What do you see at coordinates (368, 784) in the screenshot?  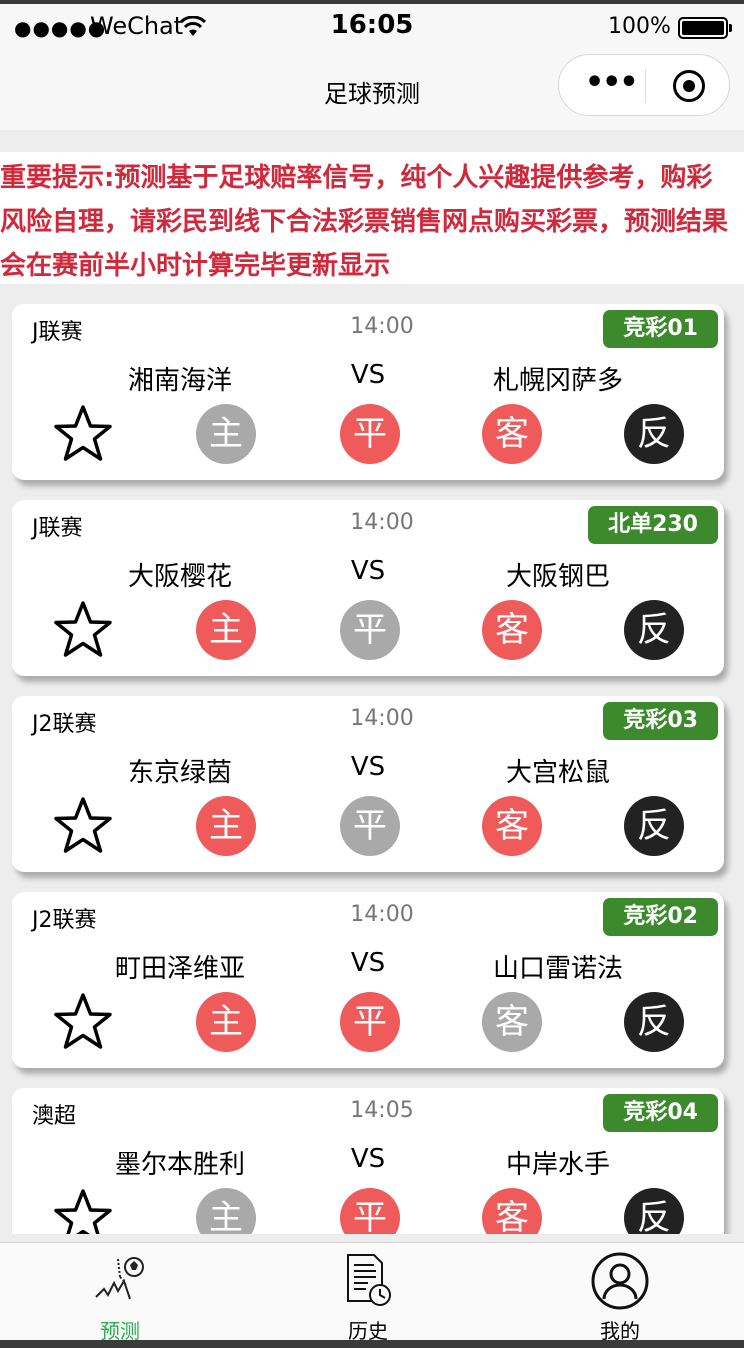 I see `match-card: J2联赛 14:00 竞彩03 东京绿茵 VS 大宫松鼠主 平 客 反` at bounding box center [368, 784].